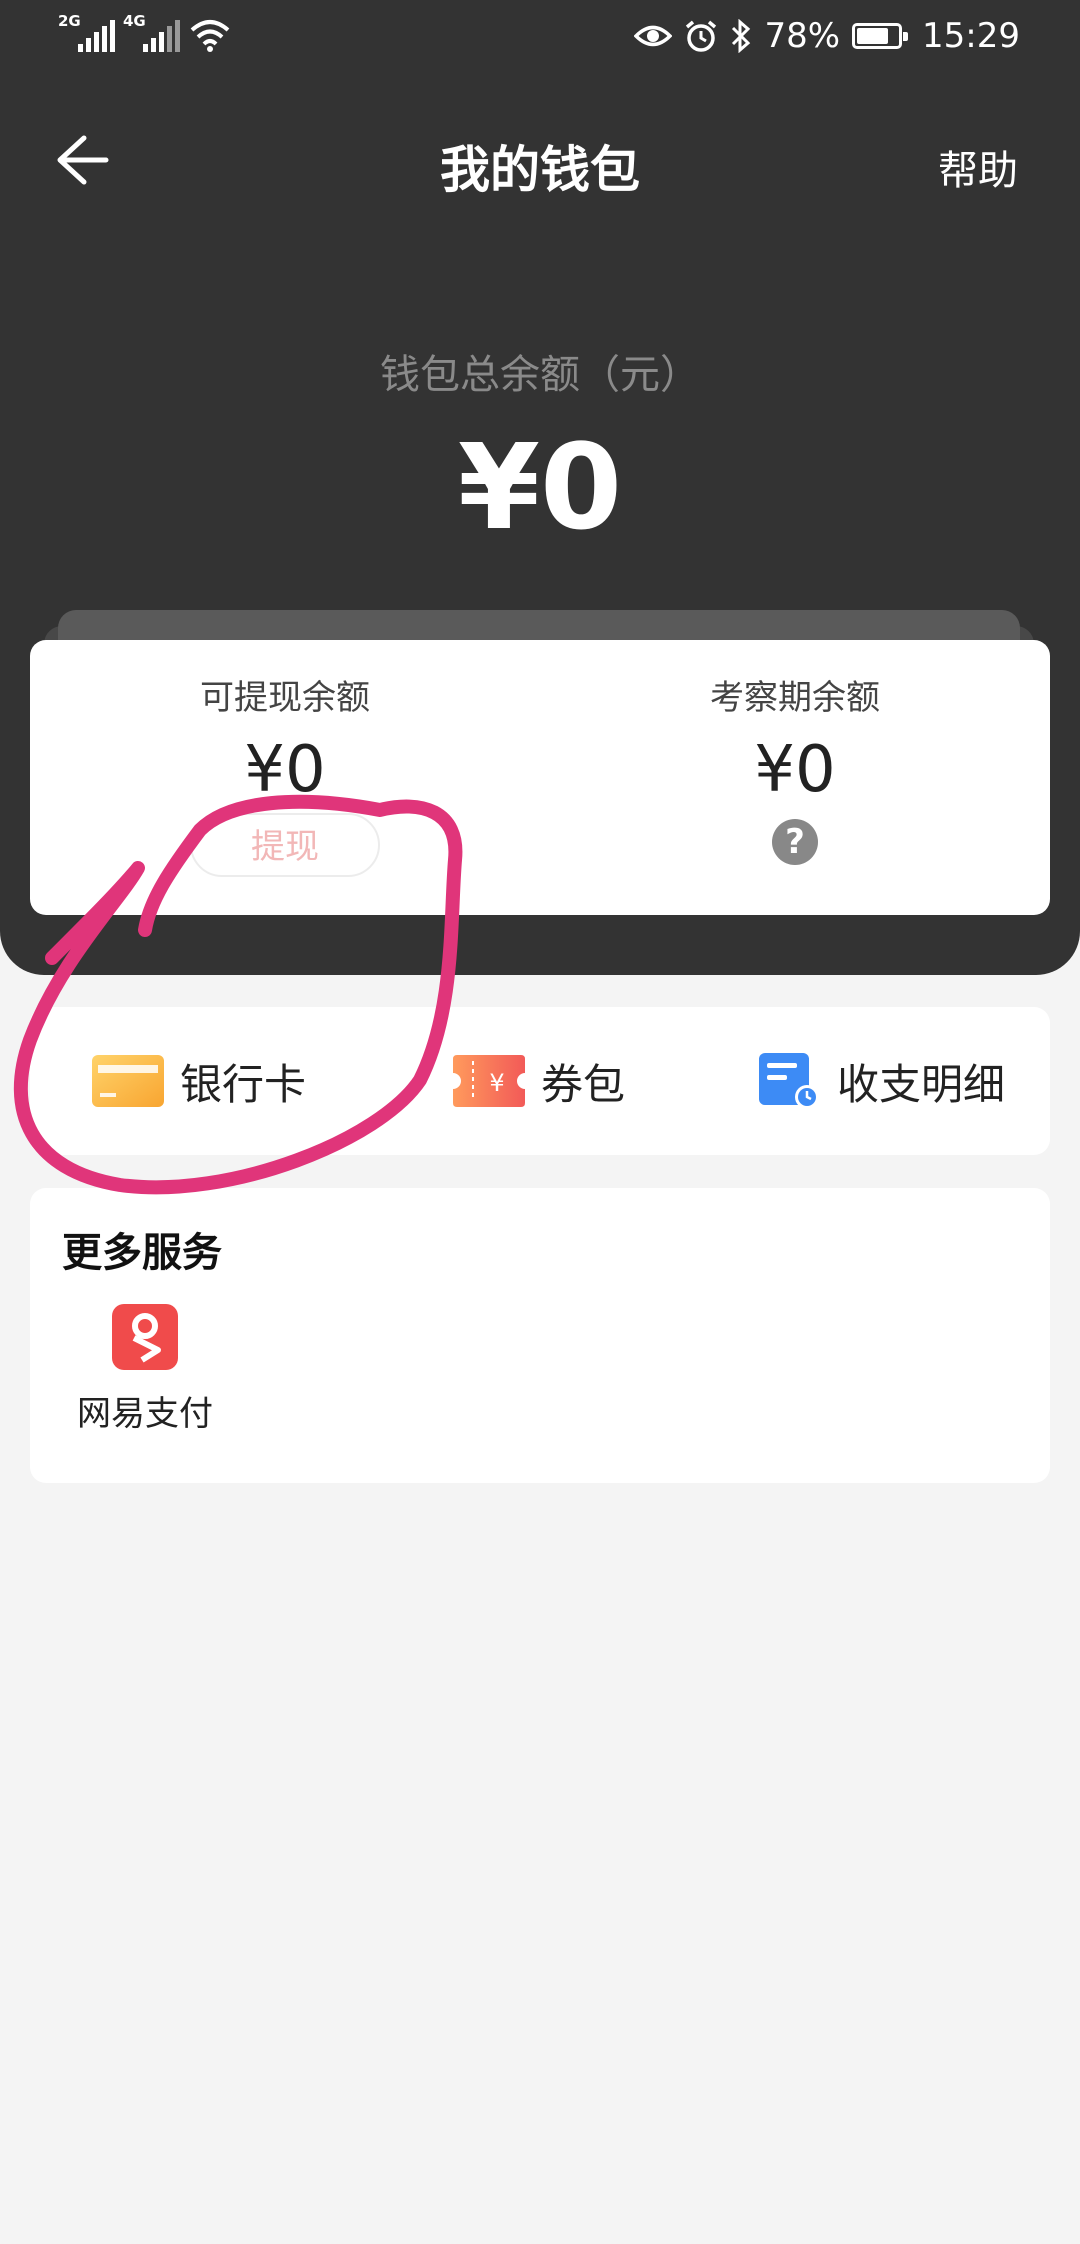 Image resolution: width=1080 pixels, height=2244 pixels. I want to click on alarm-icon, so click(701, 36).